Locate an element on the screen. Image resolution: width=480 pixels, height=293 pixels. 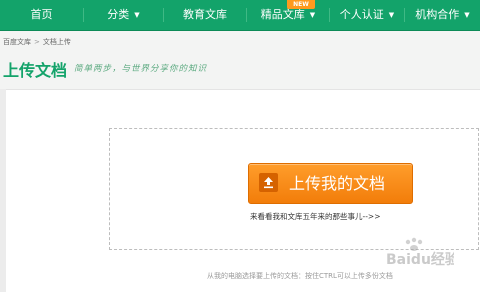
new-badge: NEW is located at coordinates (301, 4).